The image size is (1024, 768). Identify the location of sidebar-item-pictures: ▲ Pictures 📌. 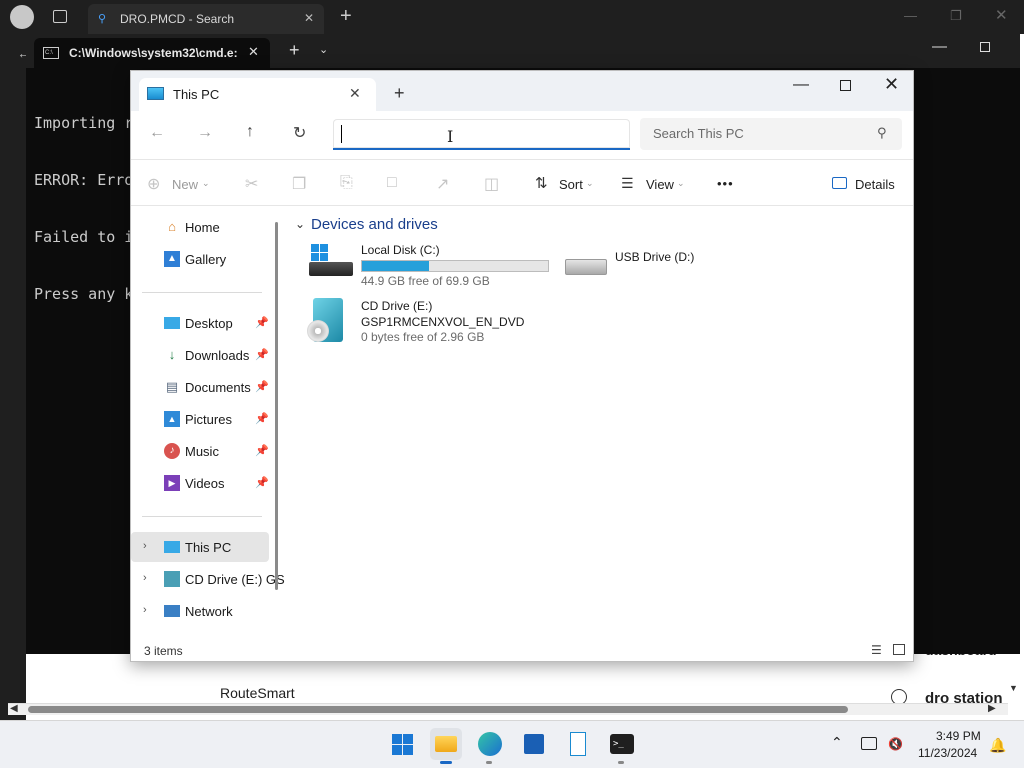
(200, 419).